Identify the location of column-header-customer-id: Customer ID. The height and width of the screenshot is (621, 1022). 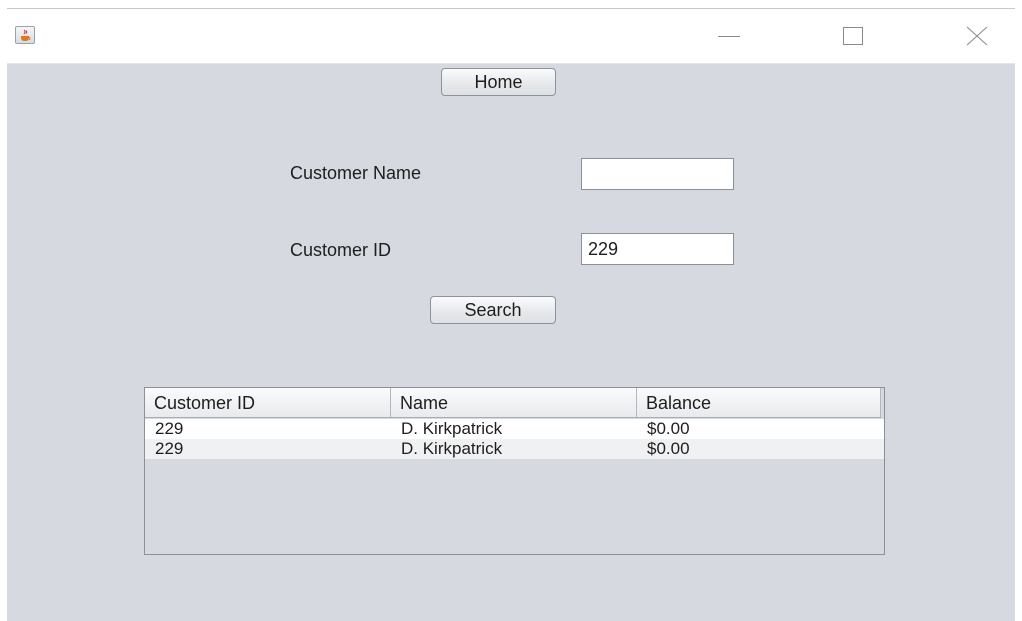
(268, 402).